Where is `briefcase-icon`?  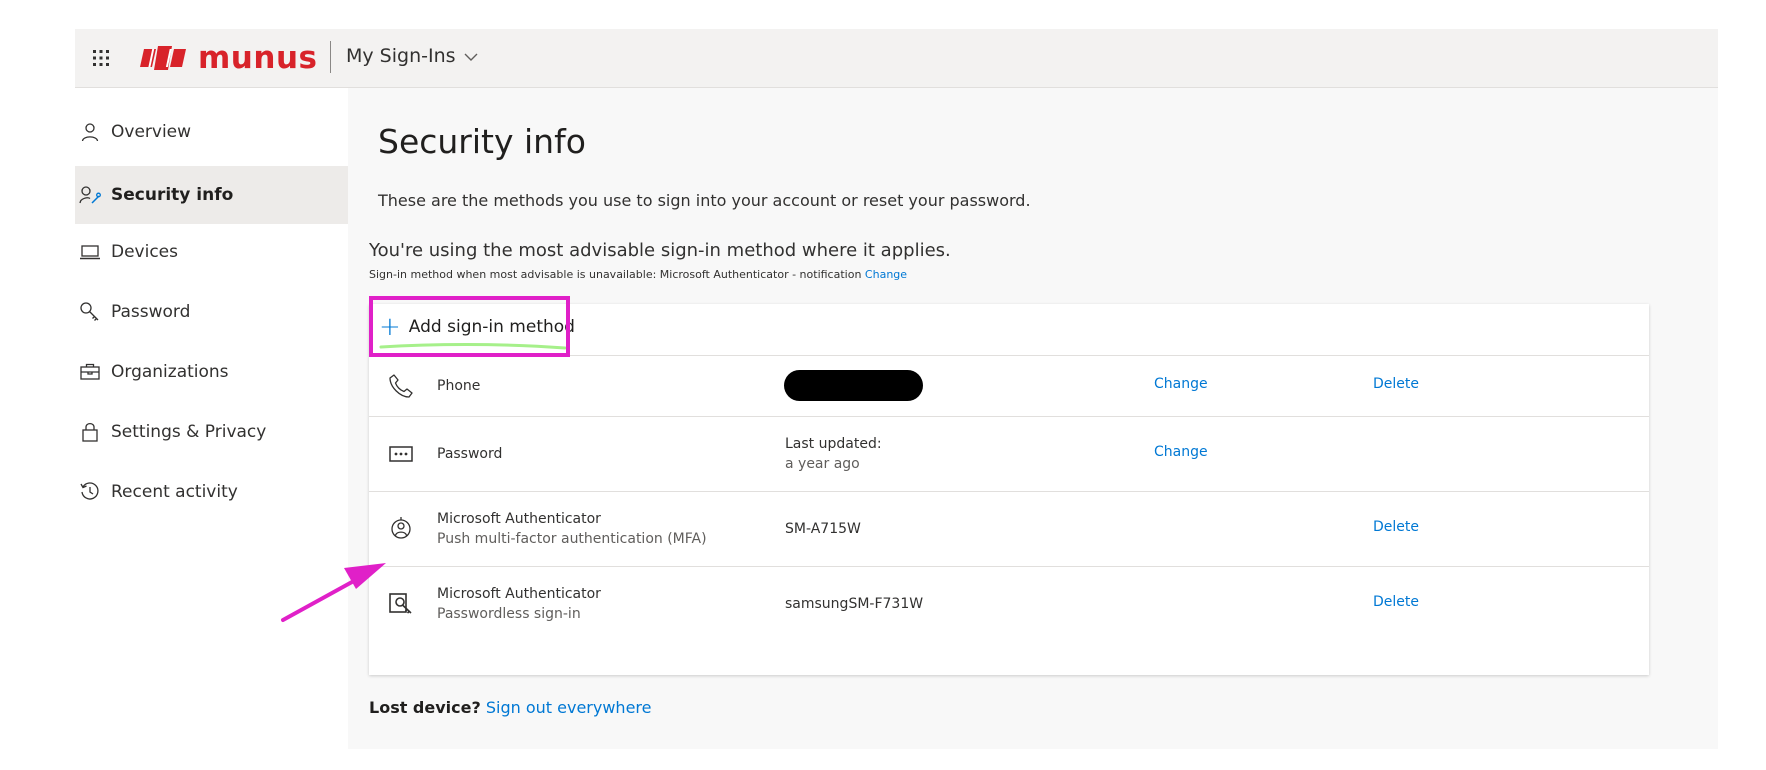
briefcase-icon is located at coordinates (90, 372).